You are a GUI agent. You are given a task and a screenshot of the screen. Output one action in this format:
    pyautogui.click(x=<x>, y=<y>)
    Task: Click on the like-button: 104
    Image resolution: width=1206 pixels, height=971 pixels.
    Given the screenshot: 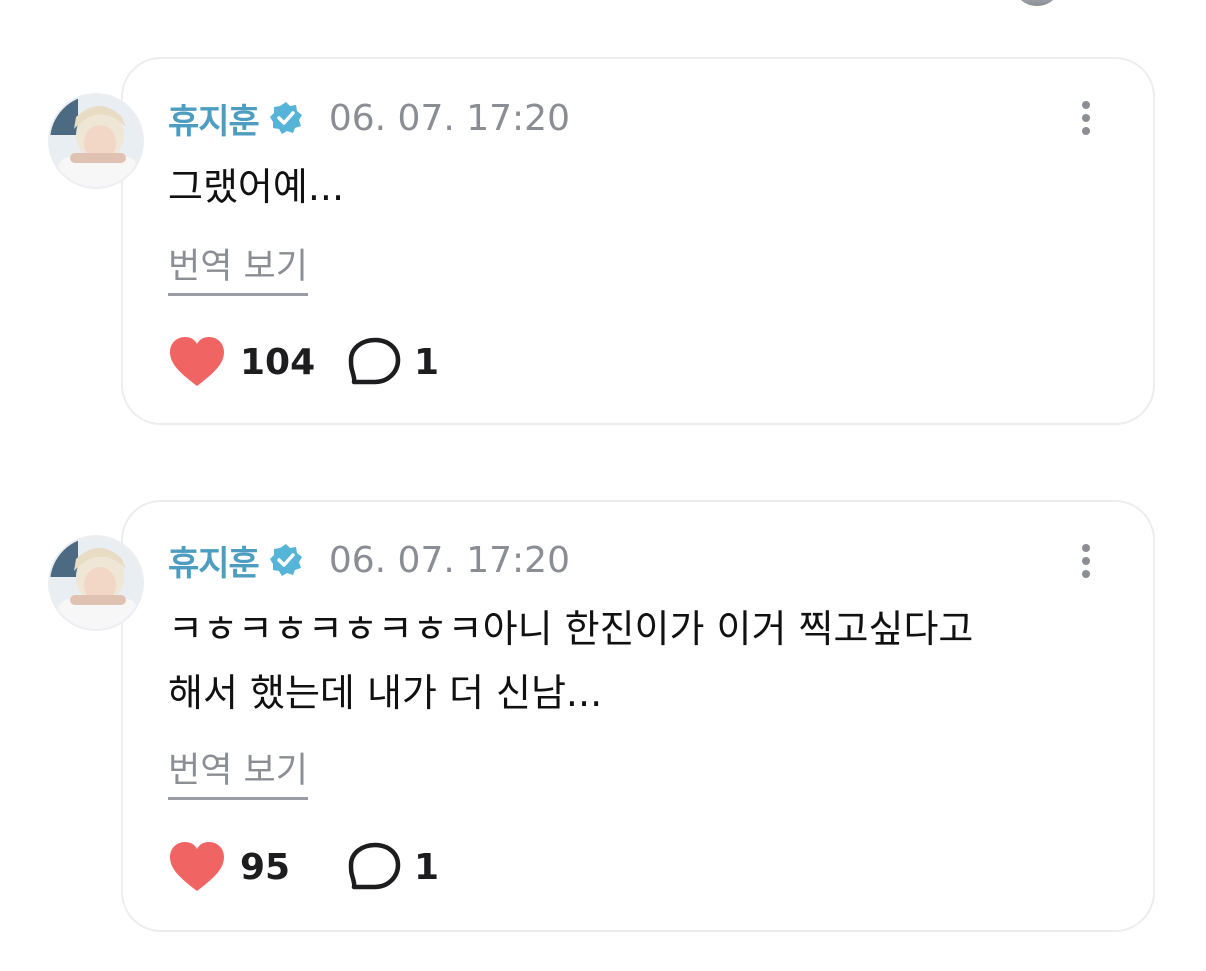 What is the action you would take?
    pyautogui.click(x=244, y=362)
    